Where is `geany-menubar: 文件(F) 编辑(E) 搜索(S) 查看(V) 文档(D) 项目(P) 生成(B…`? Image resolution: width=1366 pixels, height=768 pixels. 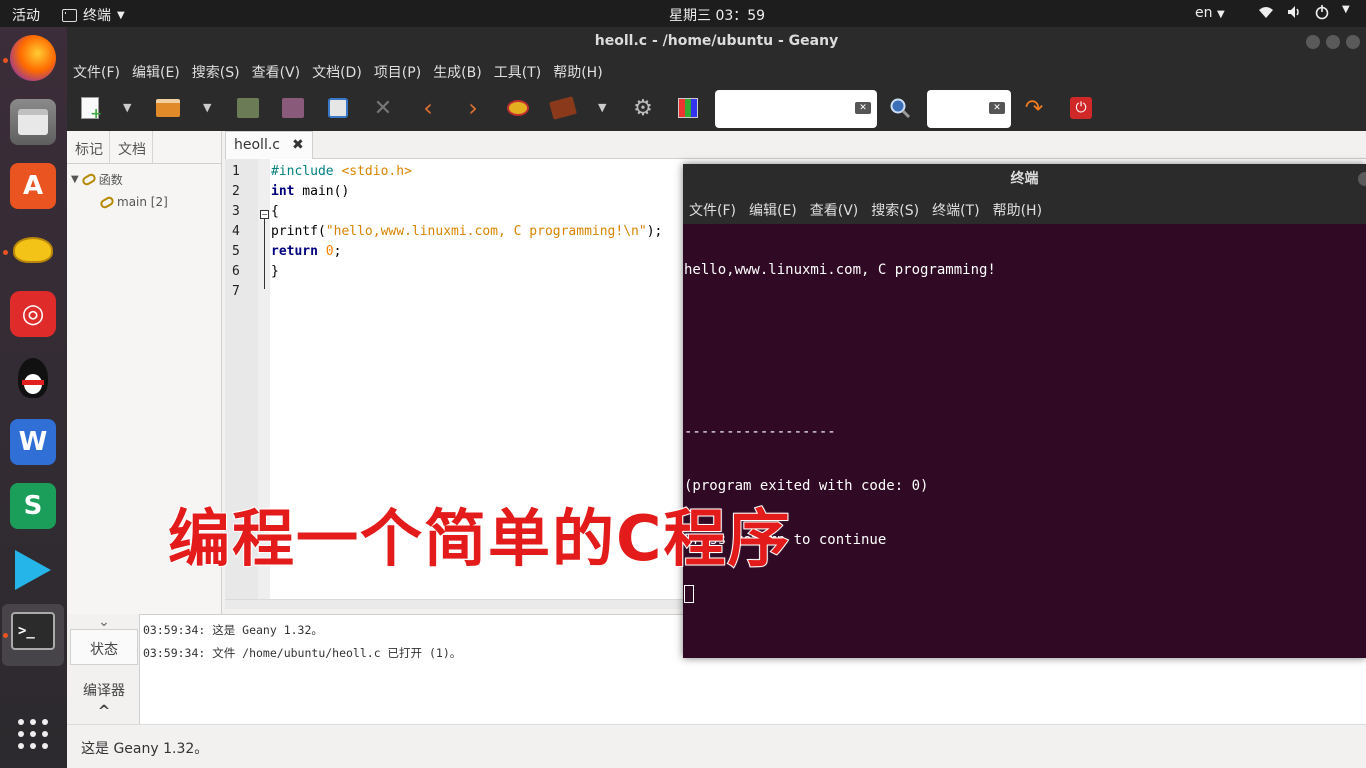
geany-menubar: 文件(F) 编辑(E) 搜索(S) 查看(V) 文档(D) 项目(P) 生成(B… is located at coordinates (716, 72).